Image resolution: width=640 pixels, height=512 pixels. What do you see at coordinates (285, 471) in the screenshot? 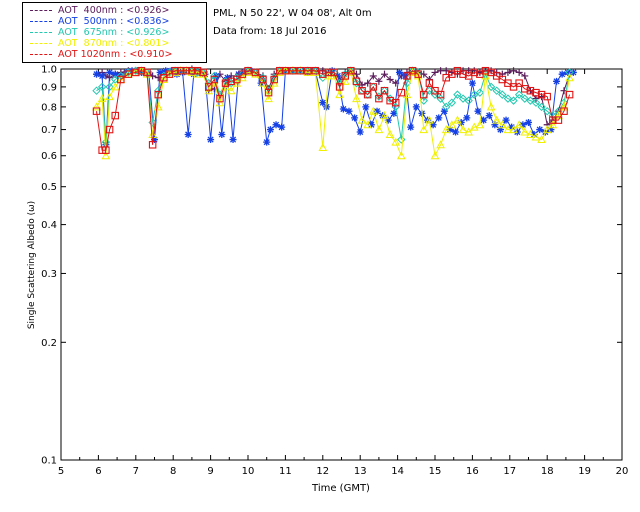
I see `x-tick-label: 11` at bounding box center [285, 471].